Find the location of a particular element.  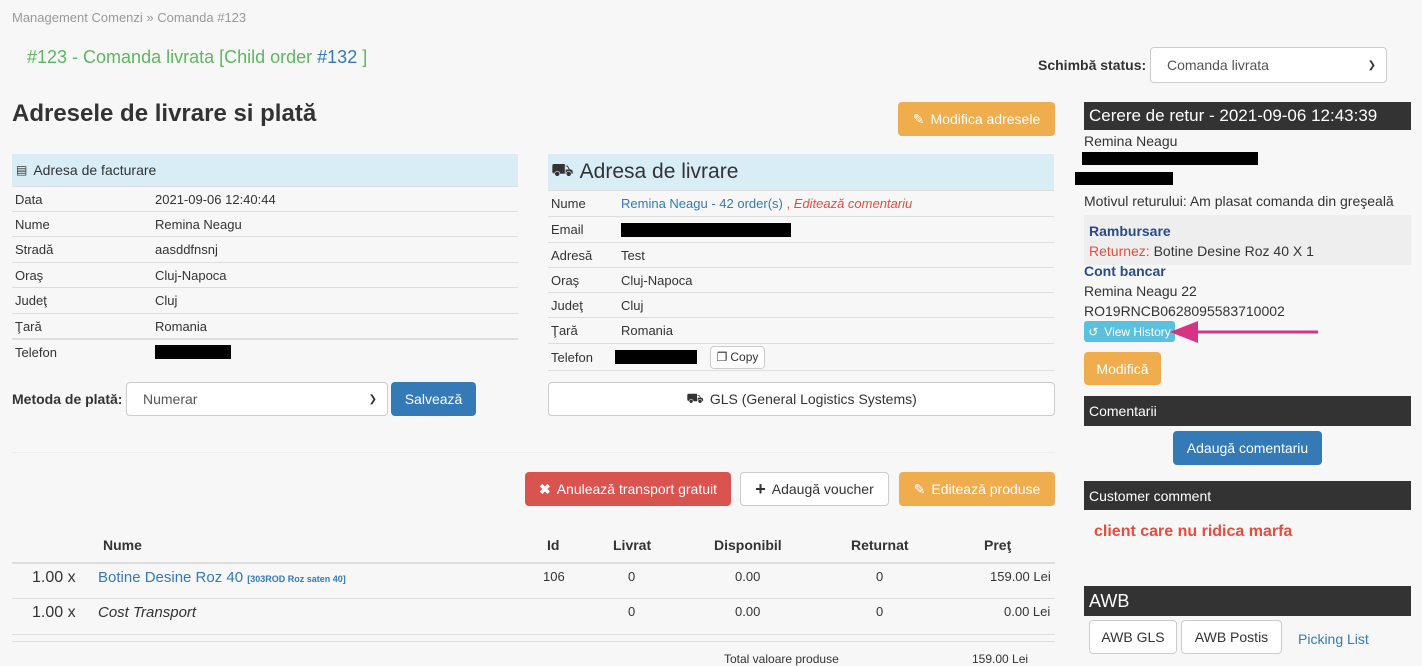

shipping-row-email: Email is located at coordinates (801, 229).